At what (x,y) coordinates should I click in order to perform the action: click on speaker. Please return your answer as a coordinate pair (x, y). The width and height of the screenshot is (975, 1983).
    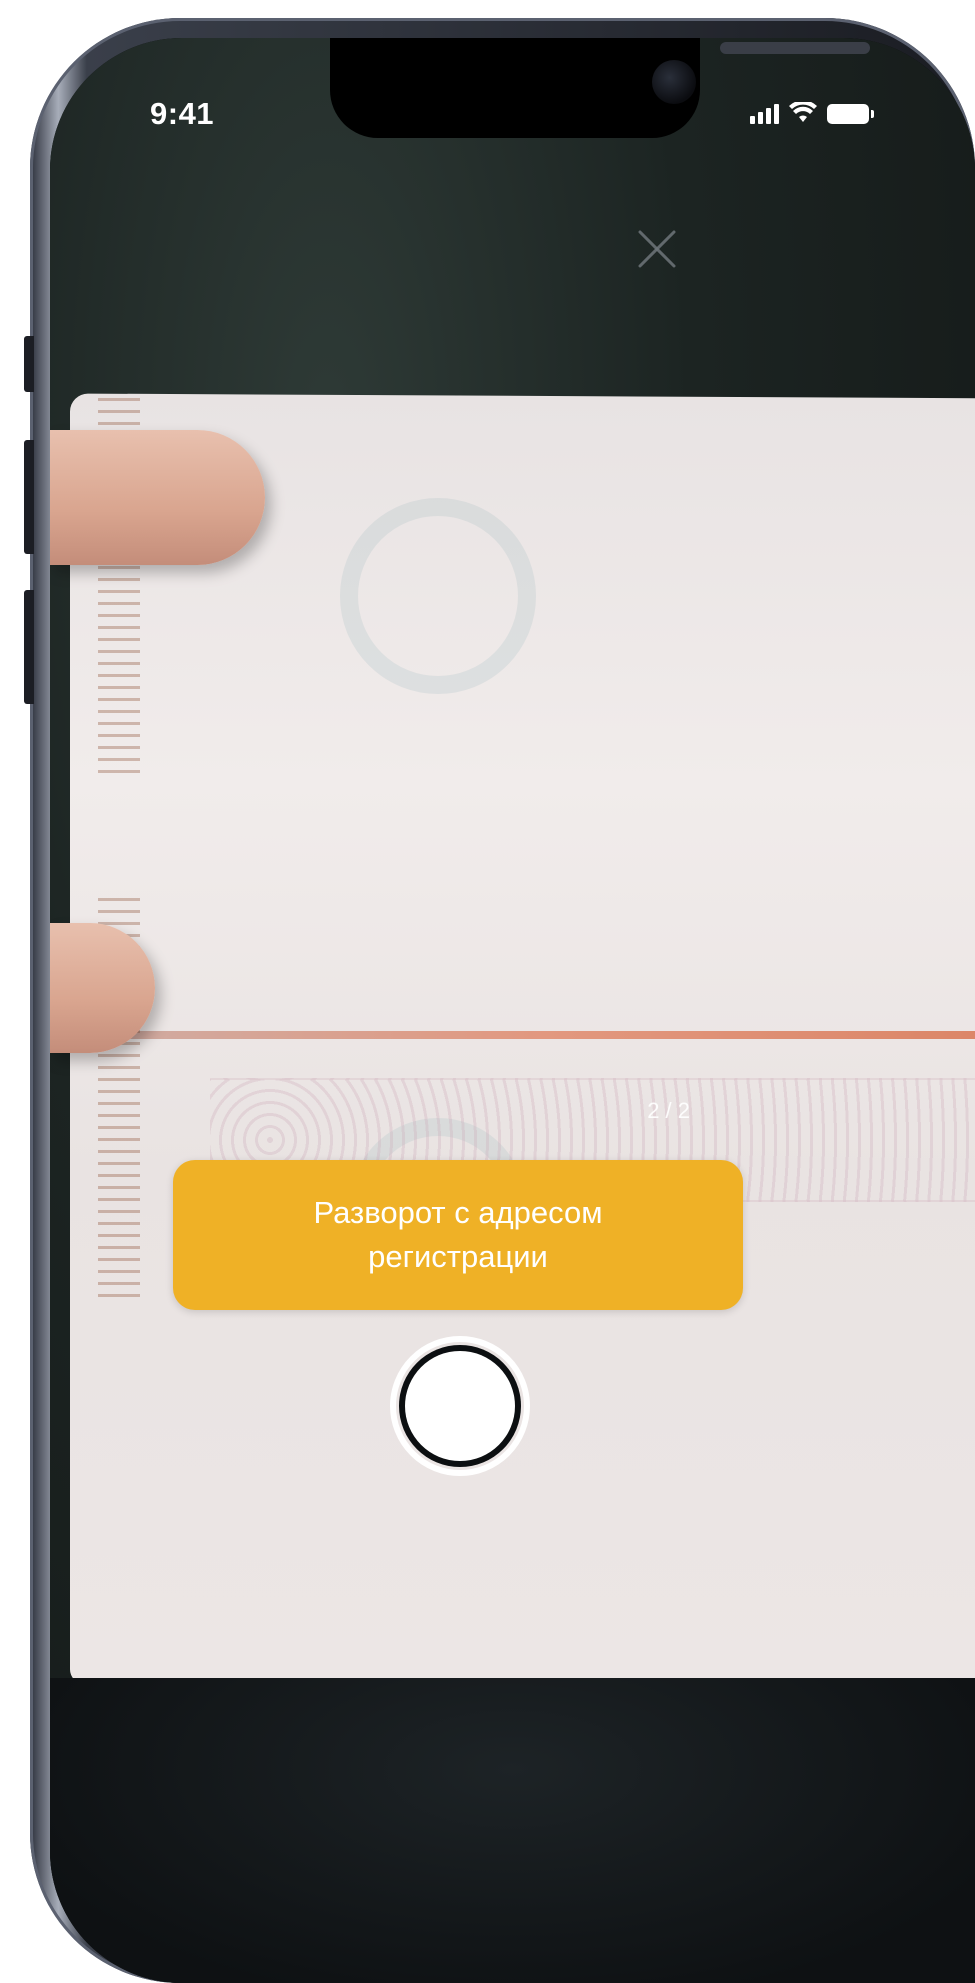
    Looking at the image, I should click on (795, 48).